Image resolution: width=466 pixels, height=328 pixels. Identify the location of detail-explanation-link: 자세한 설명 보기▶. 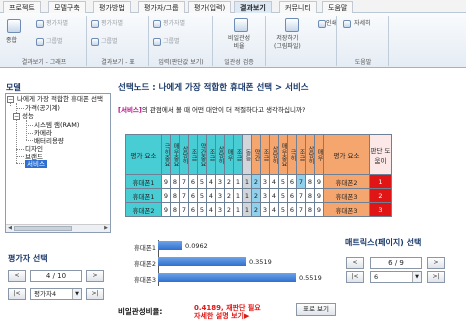
(227, 316).